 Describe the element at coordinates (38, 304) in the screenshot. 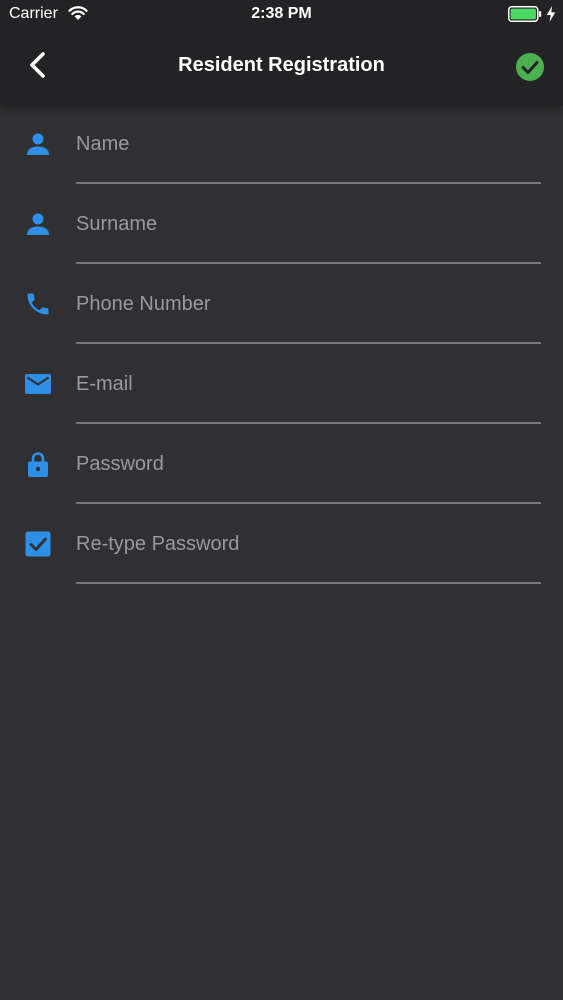

I see `phone-icon` at that location.